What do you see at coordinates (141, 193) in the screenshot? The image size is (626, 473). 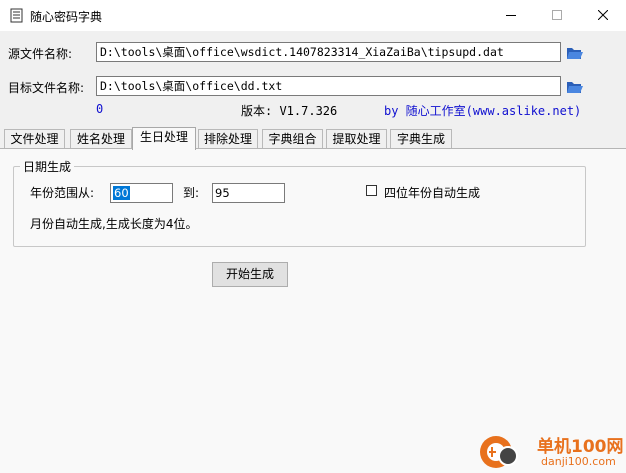 I see `year-from-input: 60` at bounding box center [141, 193].